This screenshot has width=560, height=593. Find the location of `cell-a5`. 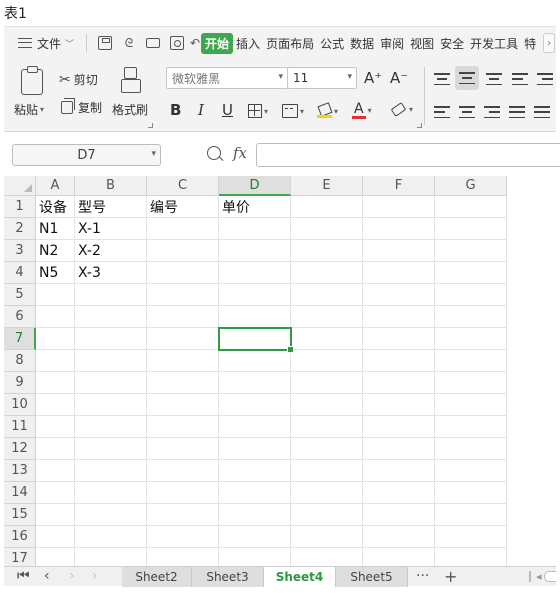

cell-a5 is located at coordinates (55, 295).